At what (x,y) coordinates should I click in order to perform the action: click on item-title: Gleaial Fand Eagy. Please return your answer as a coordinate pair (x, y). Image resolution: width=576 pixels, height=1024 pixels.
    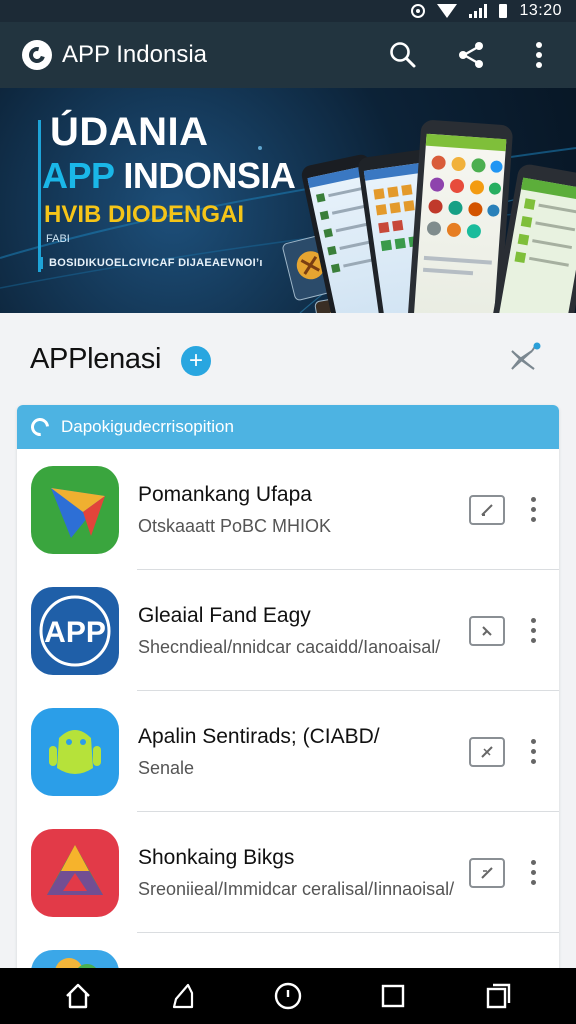
    Looking at the image, I should click on (224, 615).